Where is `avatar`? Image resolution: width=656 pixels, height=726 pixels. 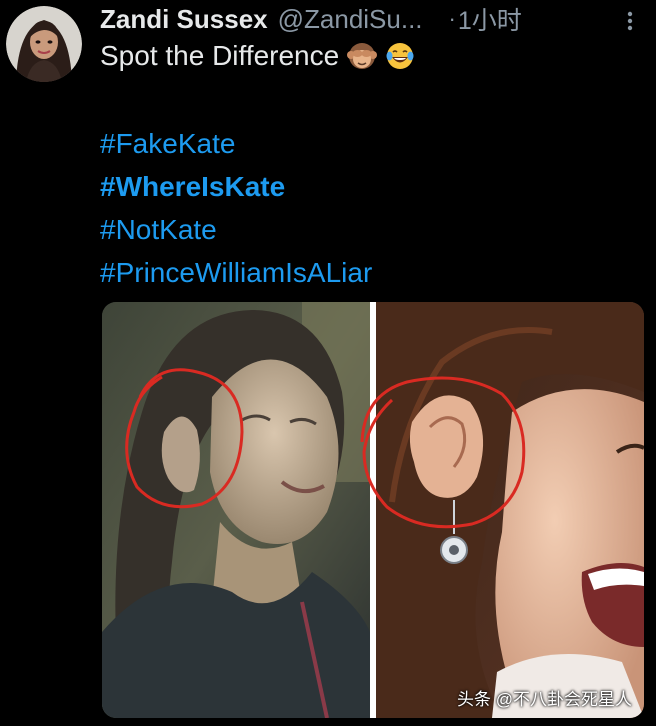
avatar is located at coordinates (44, 44).